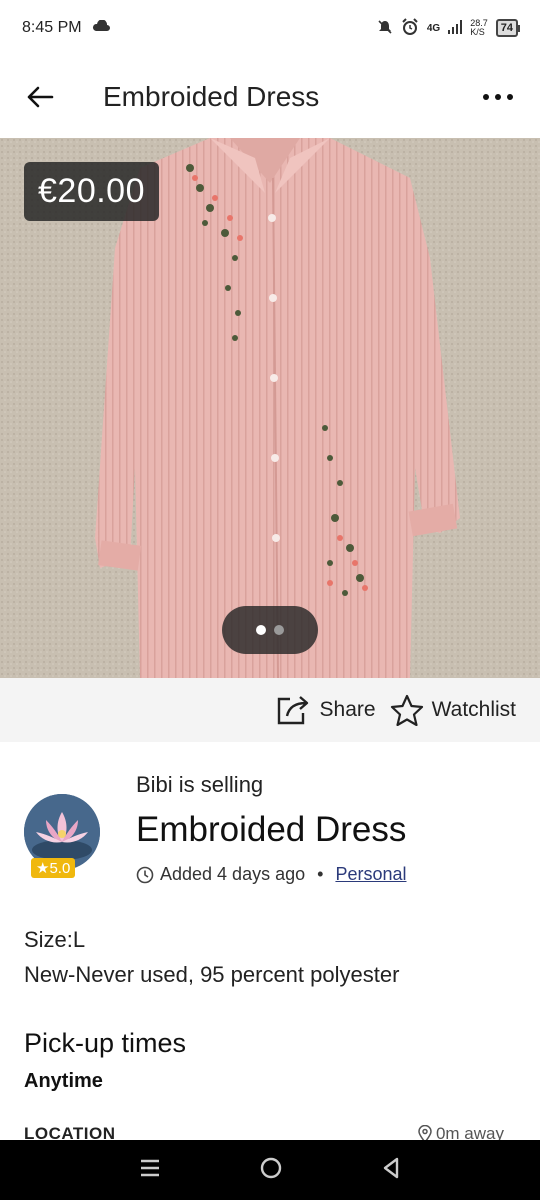  I want to click on rating-badge: ★5.0, so click(53, 868).